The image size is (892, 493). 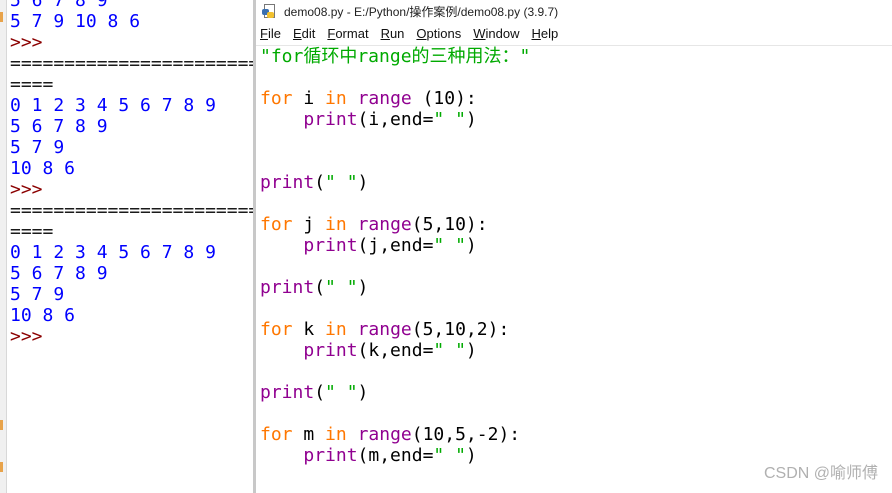 What do you see at coordinates (270, 33) in the screenshot?
I see `menu-file: File` at bounding box center [270, 33].